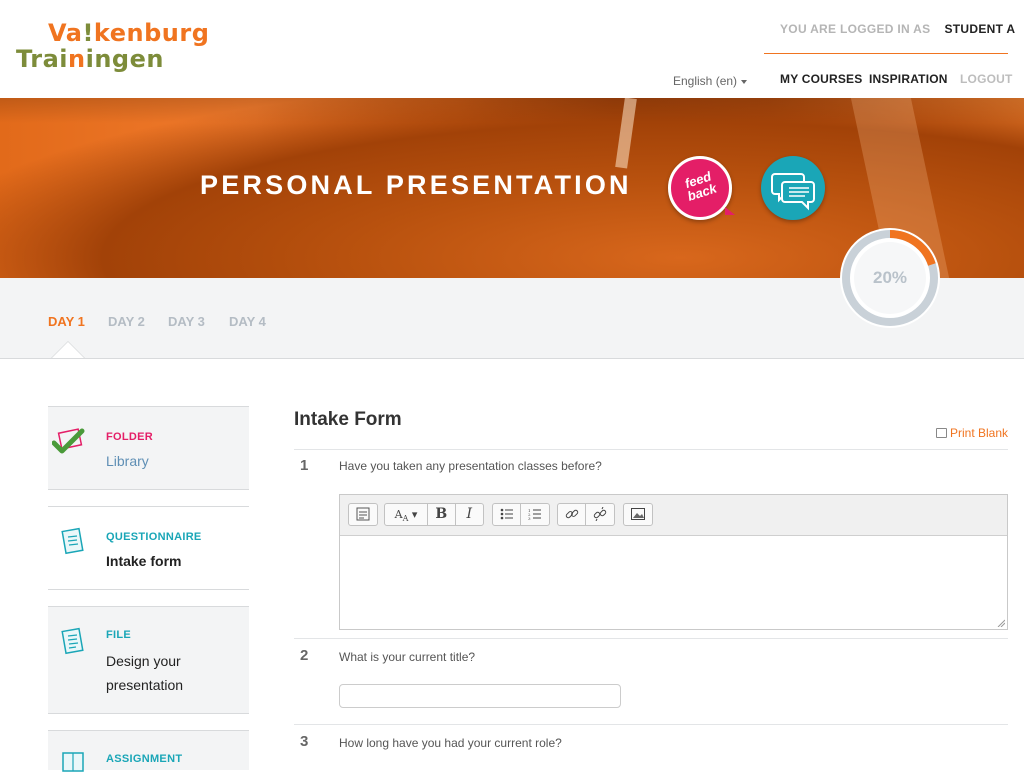 The height and width of the screenshot is (777, 1024). Describe the element at coordinates (407, 657) in the screenshot. I see `question-text: What is your current title?` at that location.